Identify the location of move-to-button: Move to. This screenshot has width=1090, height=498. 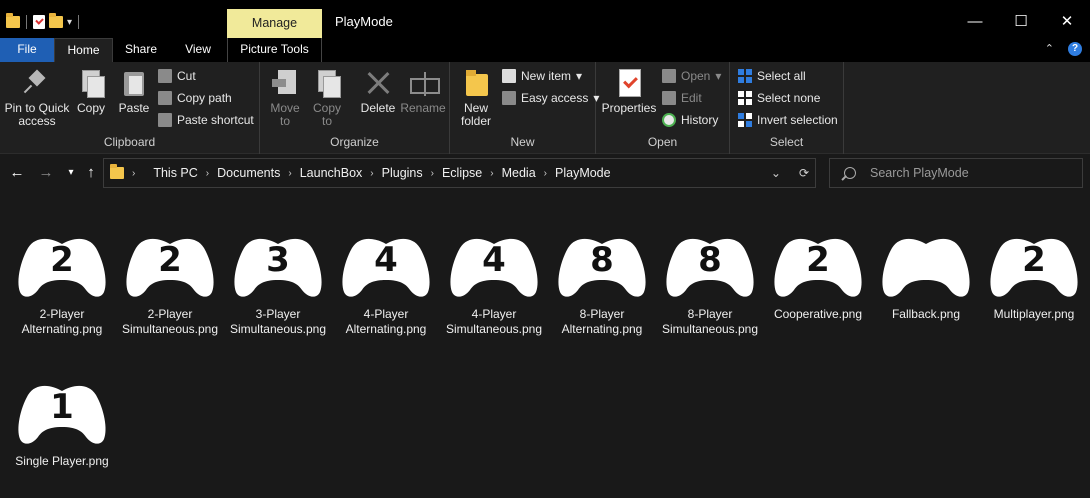
(285, 98).